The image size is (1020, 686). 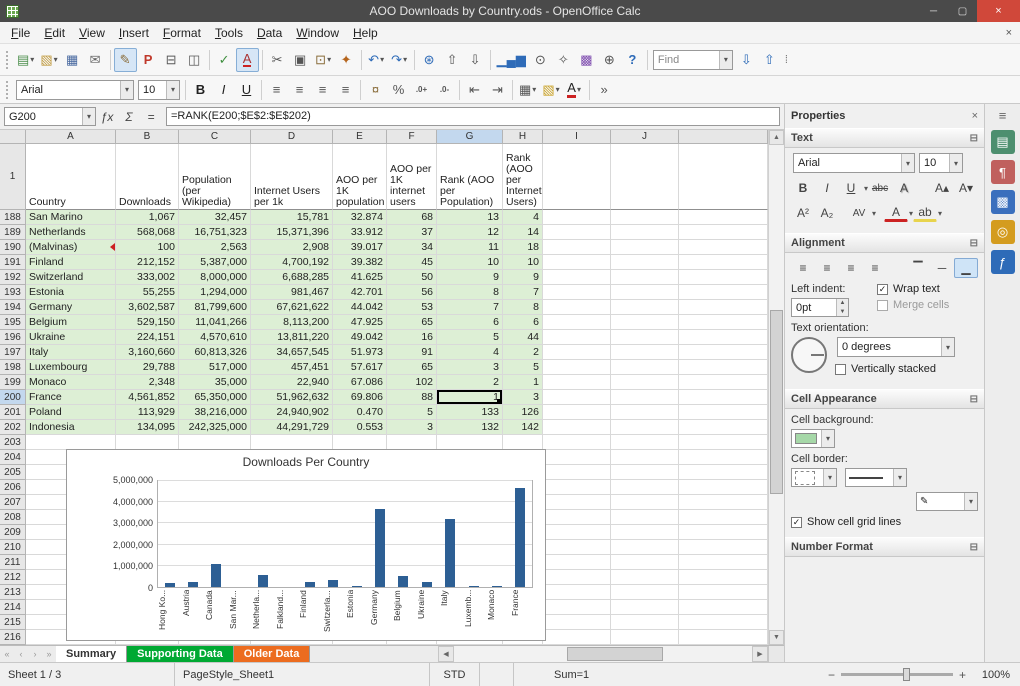 I want to click on sidebar-menu: ≡, so click(x=1003, y=115).